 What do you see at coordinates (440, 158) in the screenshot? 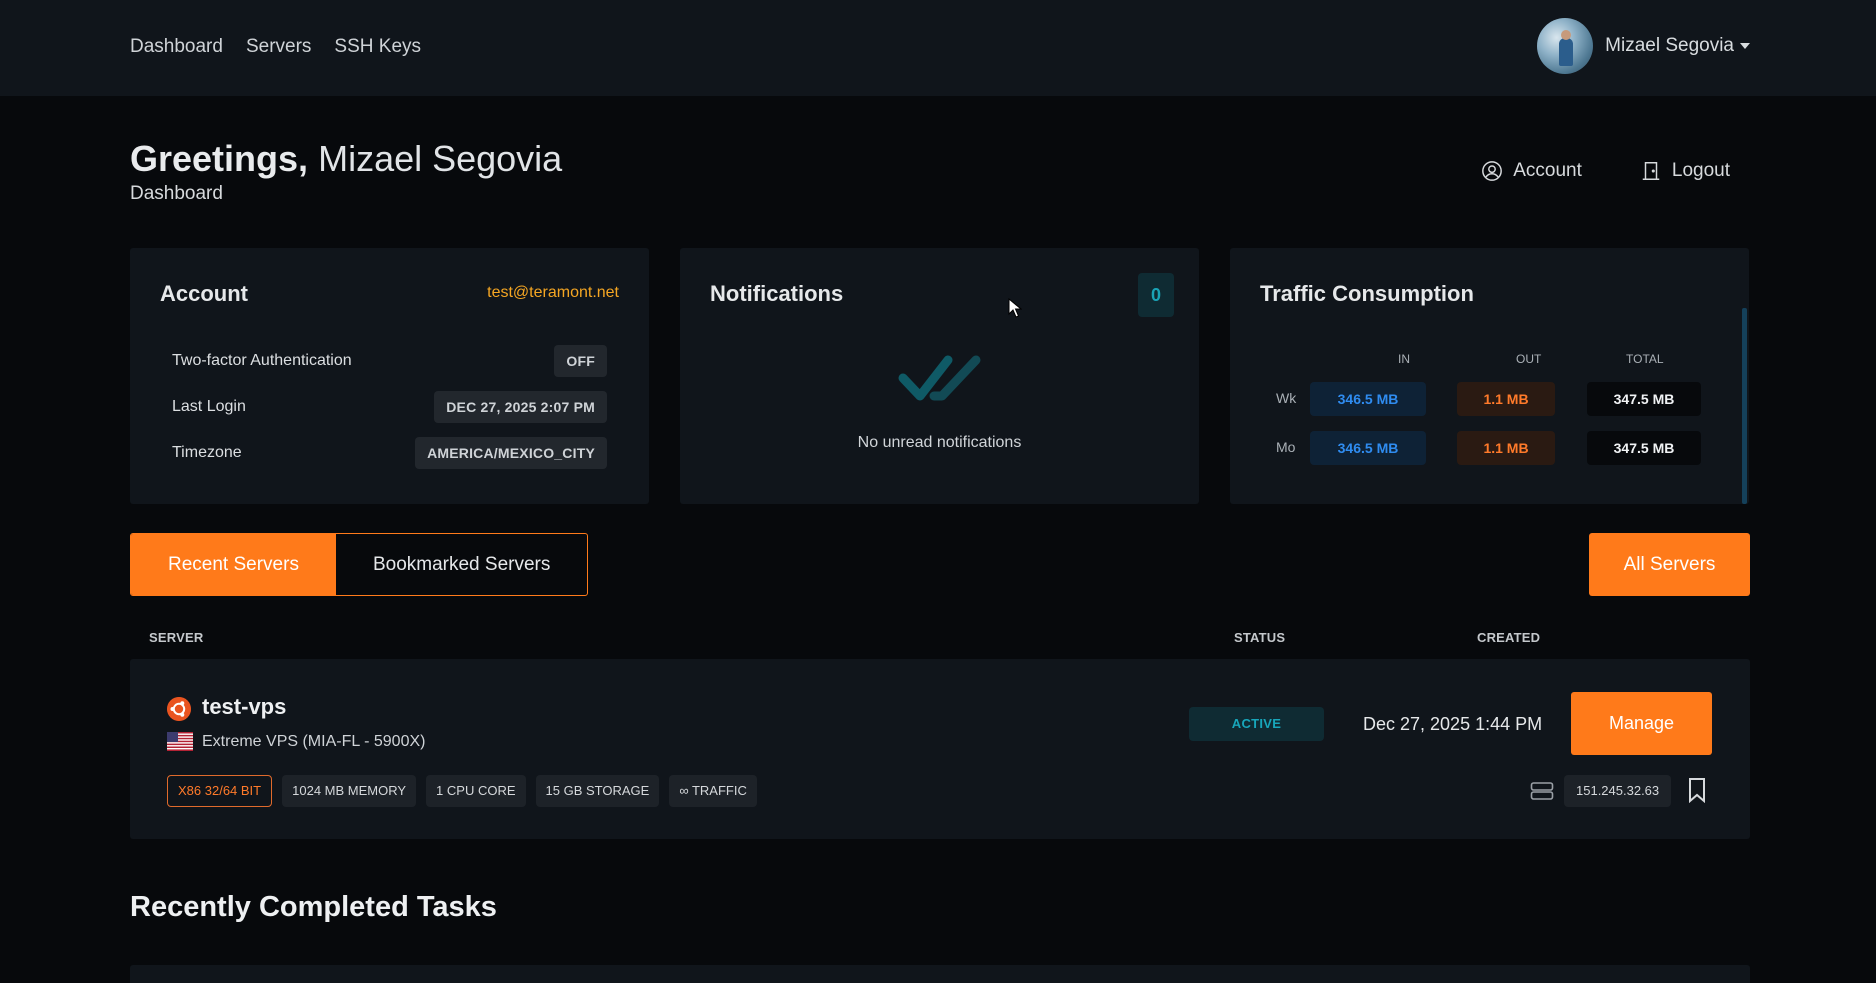
I see `greeting-name: Mizael Segovia` at bounding box center [440, 158].